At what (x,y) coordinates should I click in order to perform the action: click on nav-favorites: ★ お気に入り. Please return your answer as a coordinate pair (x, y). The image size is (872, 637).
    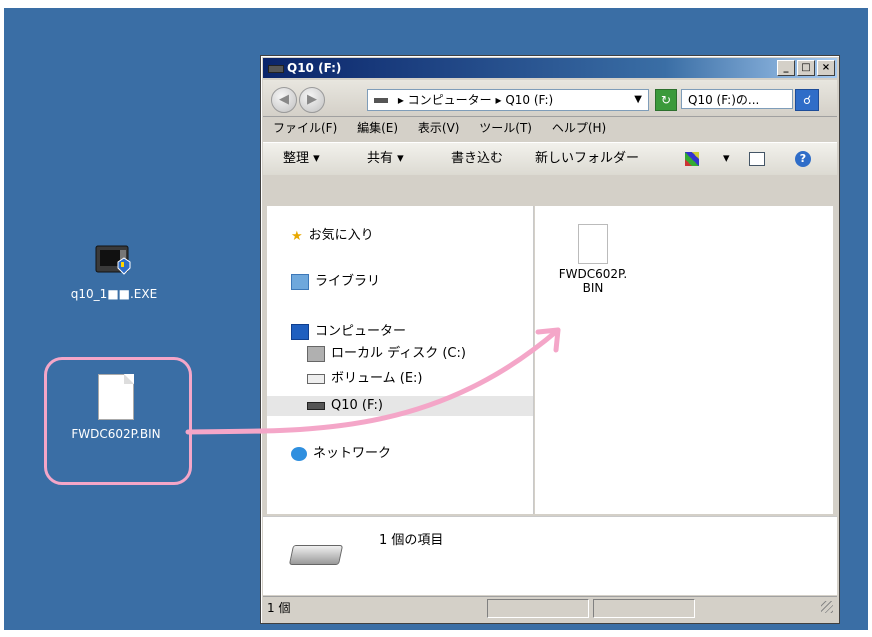
    Looking at the image, I should click on (332, 234).